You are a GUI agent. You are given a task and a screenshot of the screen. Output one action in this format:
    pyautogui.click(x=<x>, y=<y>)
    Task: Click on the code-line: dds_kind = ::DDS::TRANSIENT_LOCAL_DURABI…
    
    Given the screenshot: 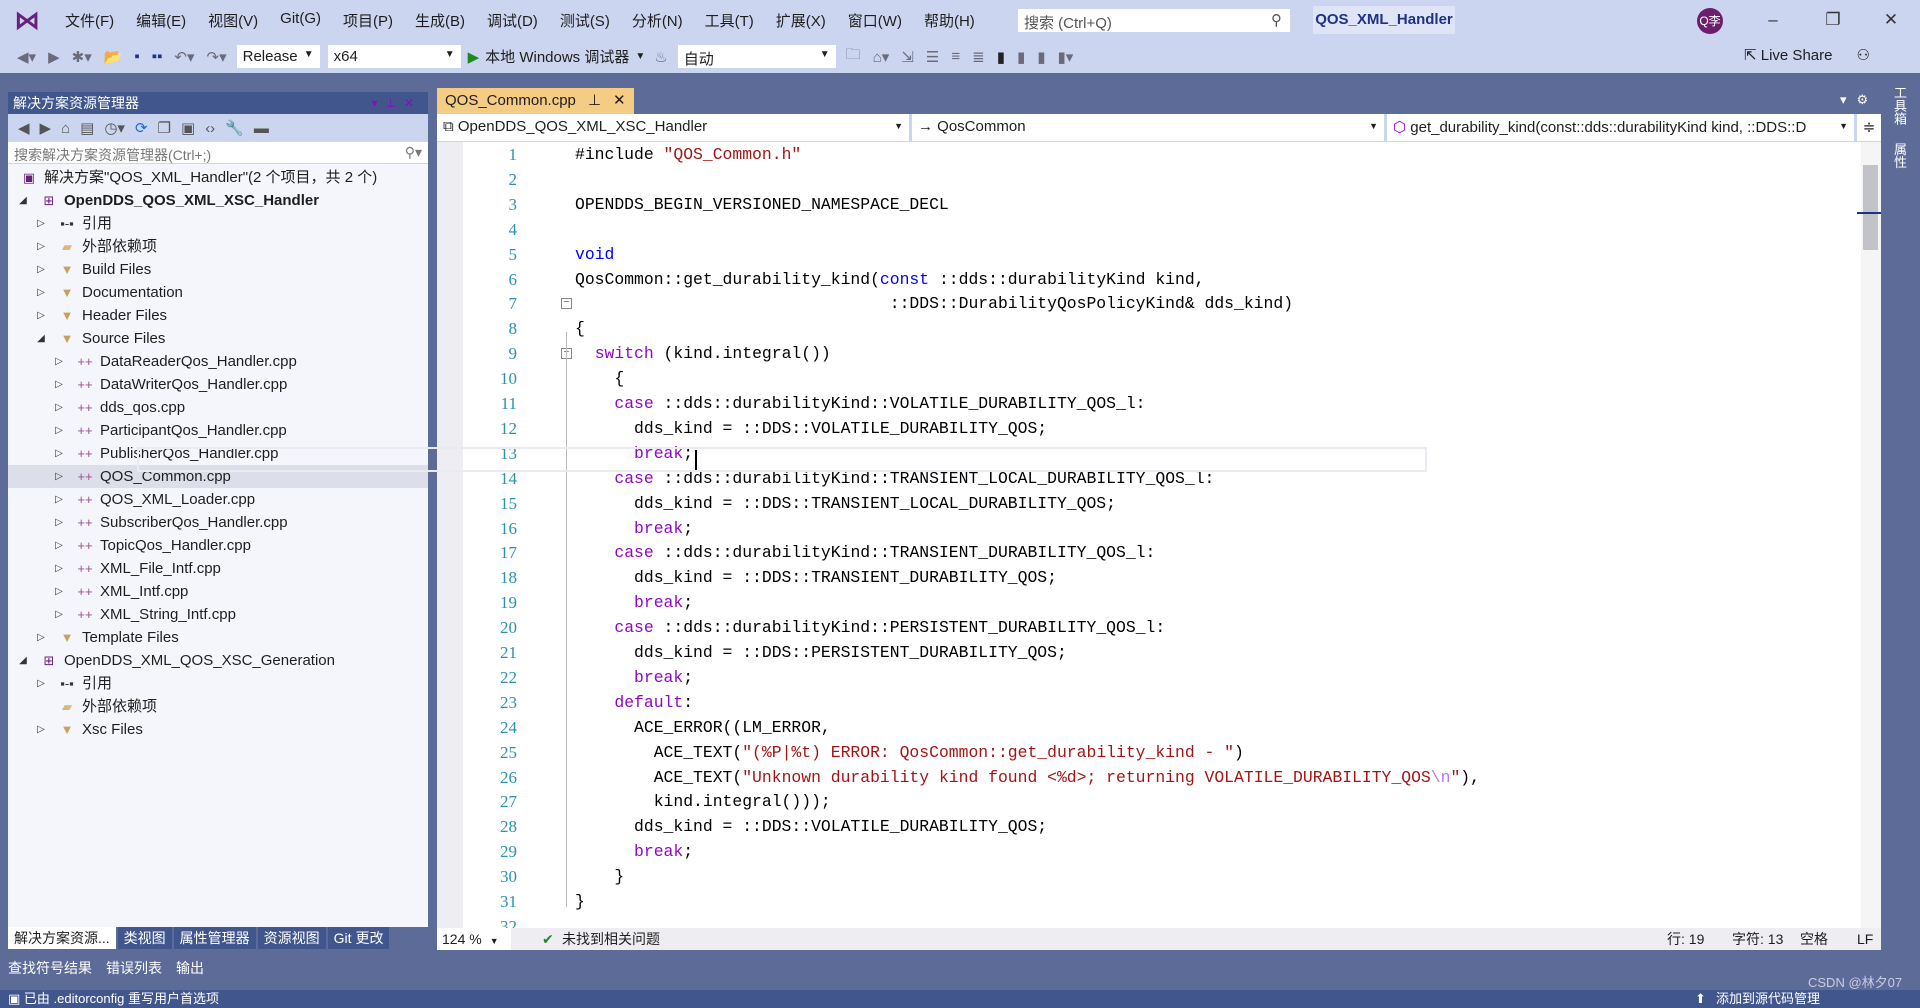 What is the action you would take?
    pyautogui.click(x=845, y=503)
    